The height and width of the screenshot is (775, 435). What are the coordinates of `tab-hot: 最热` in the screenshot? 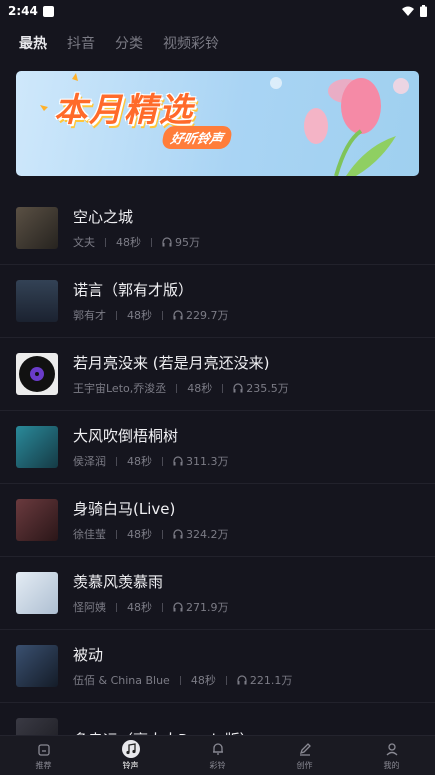 It's located at (33, 43).